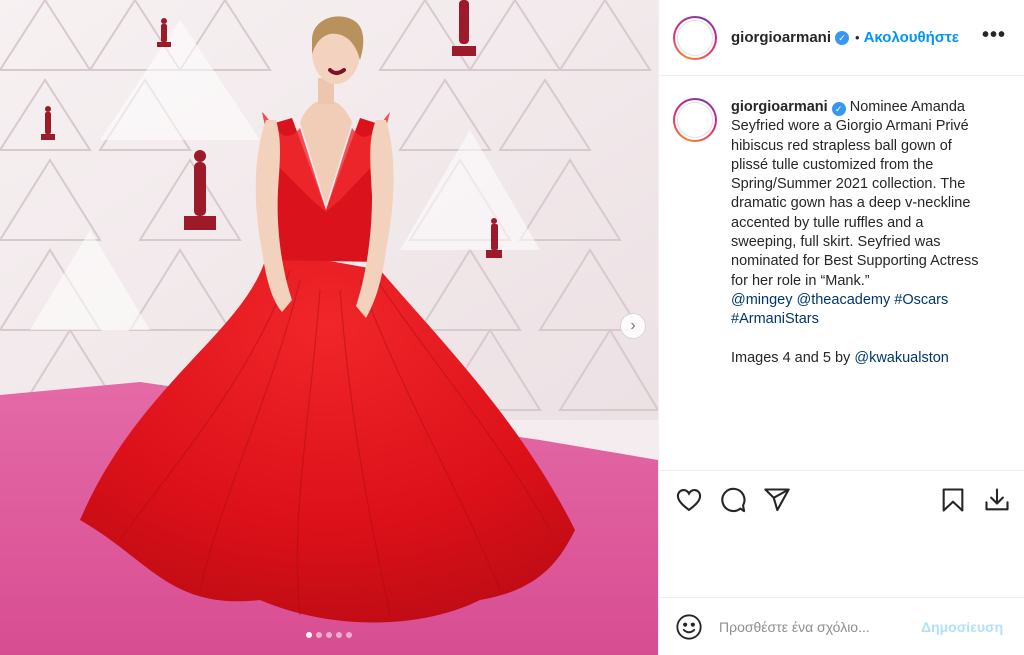  What do you see at coordinates (841, 499) in the screenshot?
I see `action-bar` at bounding box center [841, 499].